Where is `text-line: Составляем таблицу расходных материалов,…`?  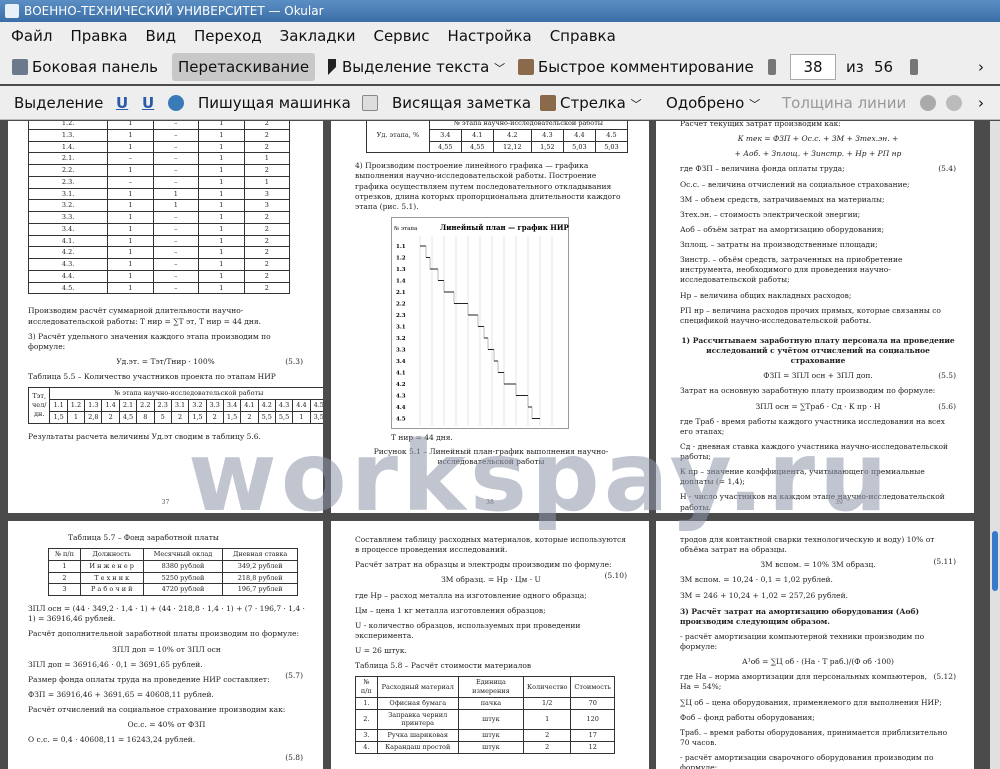
text-line: Составляем таблицу расходных материалов,… is located at coordinates (490, 545).